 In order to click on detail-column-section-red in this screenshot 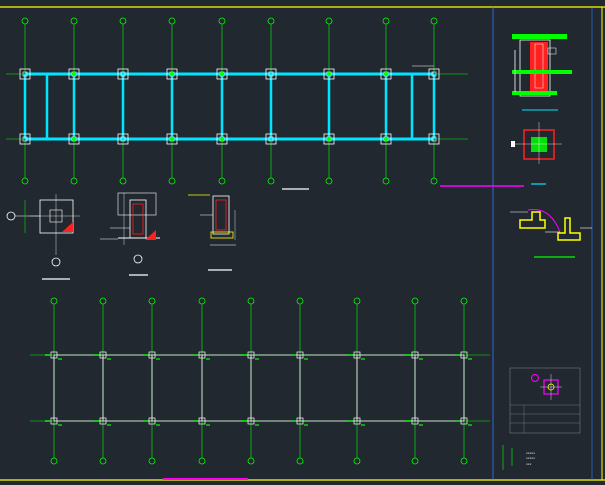, I will do `click(542, 72)`.